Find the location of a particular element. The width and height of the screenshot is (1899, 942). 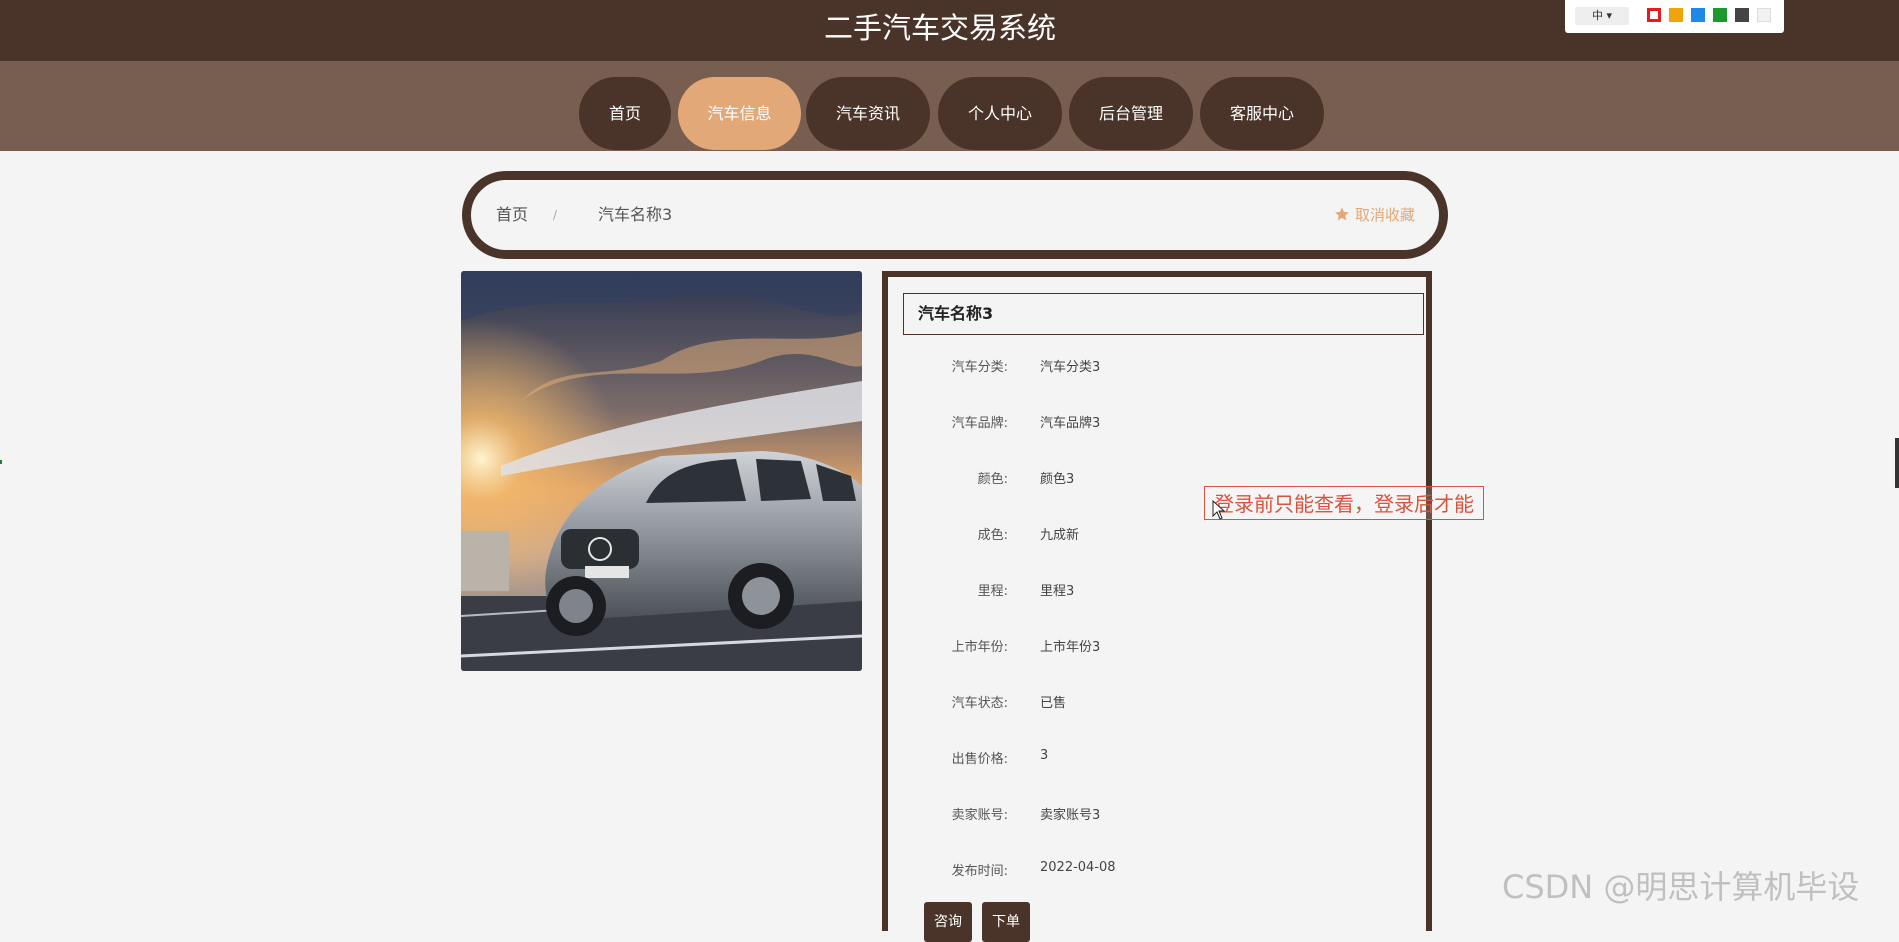

theme-swatch-green is located at coordinates (1720, 15).